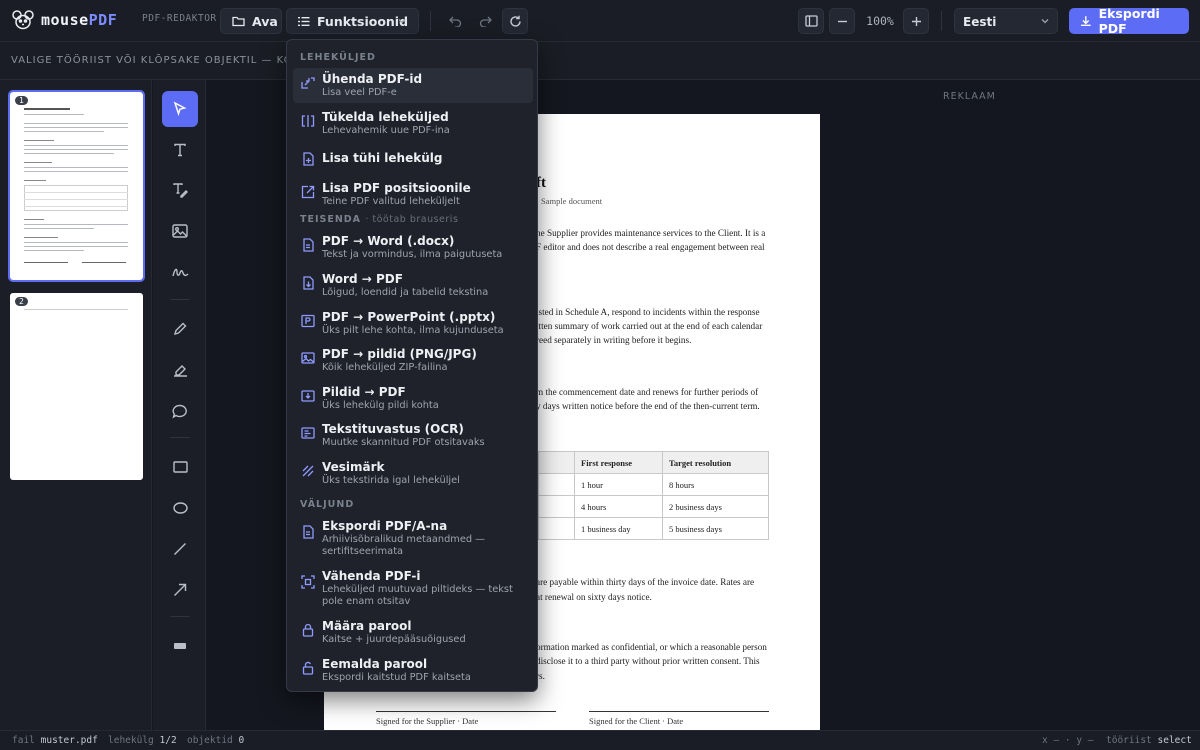 This screenshot has height=750, width=1200. What do you see at coordinates (385, 367) in the screenshot?
I see `menu-item-desc: Kõik leheküljed ZIP-failina` at bounding box center [385, 367].